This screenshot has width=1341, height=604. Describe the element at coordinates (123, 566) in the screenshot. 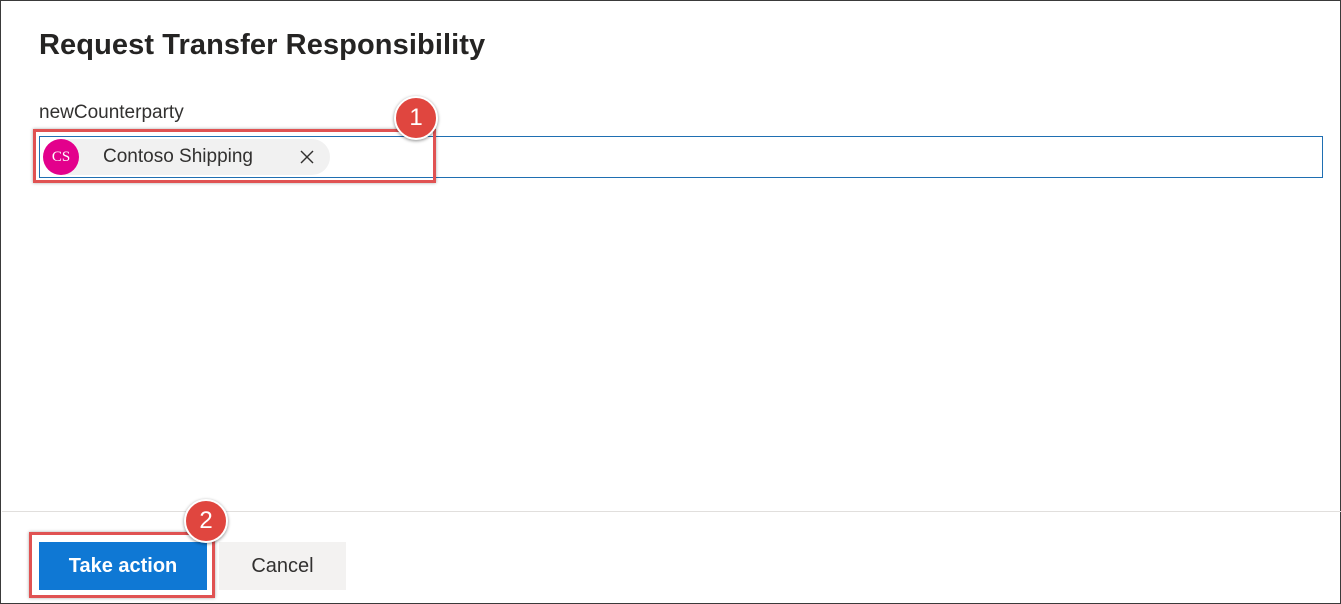

I see `take-action-button: Take action` at that location.